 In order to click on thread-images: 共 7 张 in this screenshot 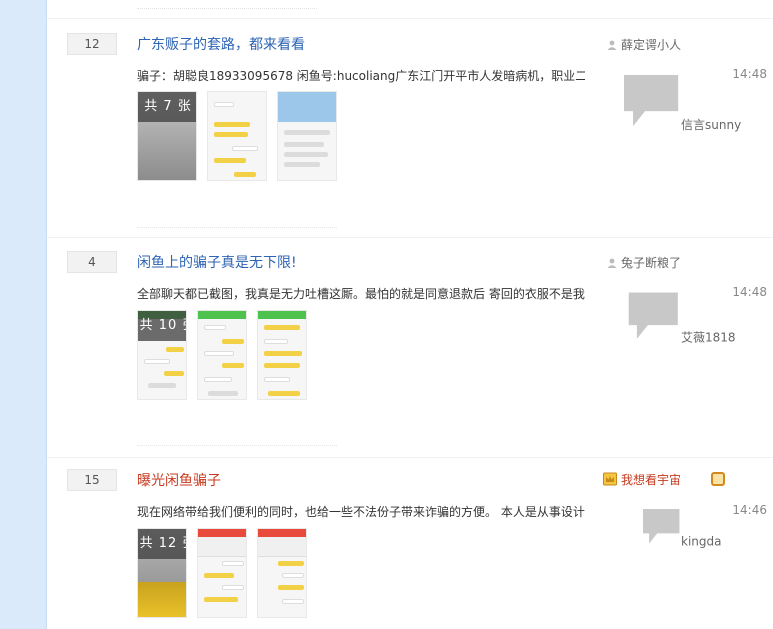, I will do `click(237, 136)`.